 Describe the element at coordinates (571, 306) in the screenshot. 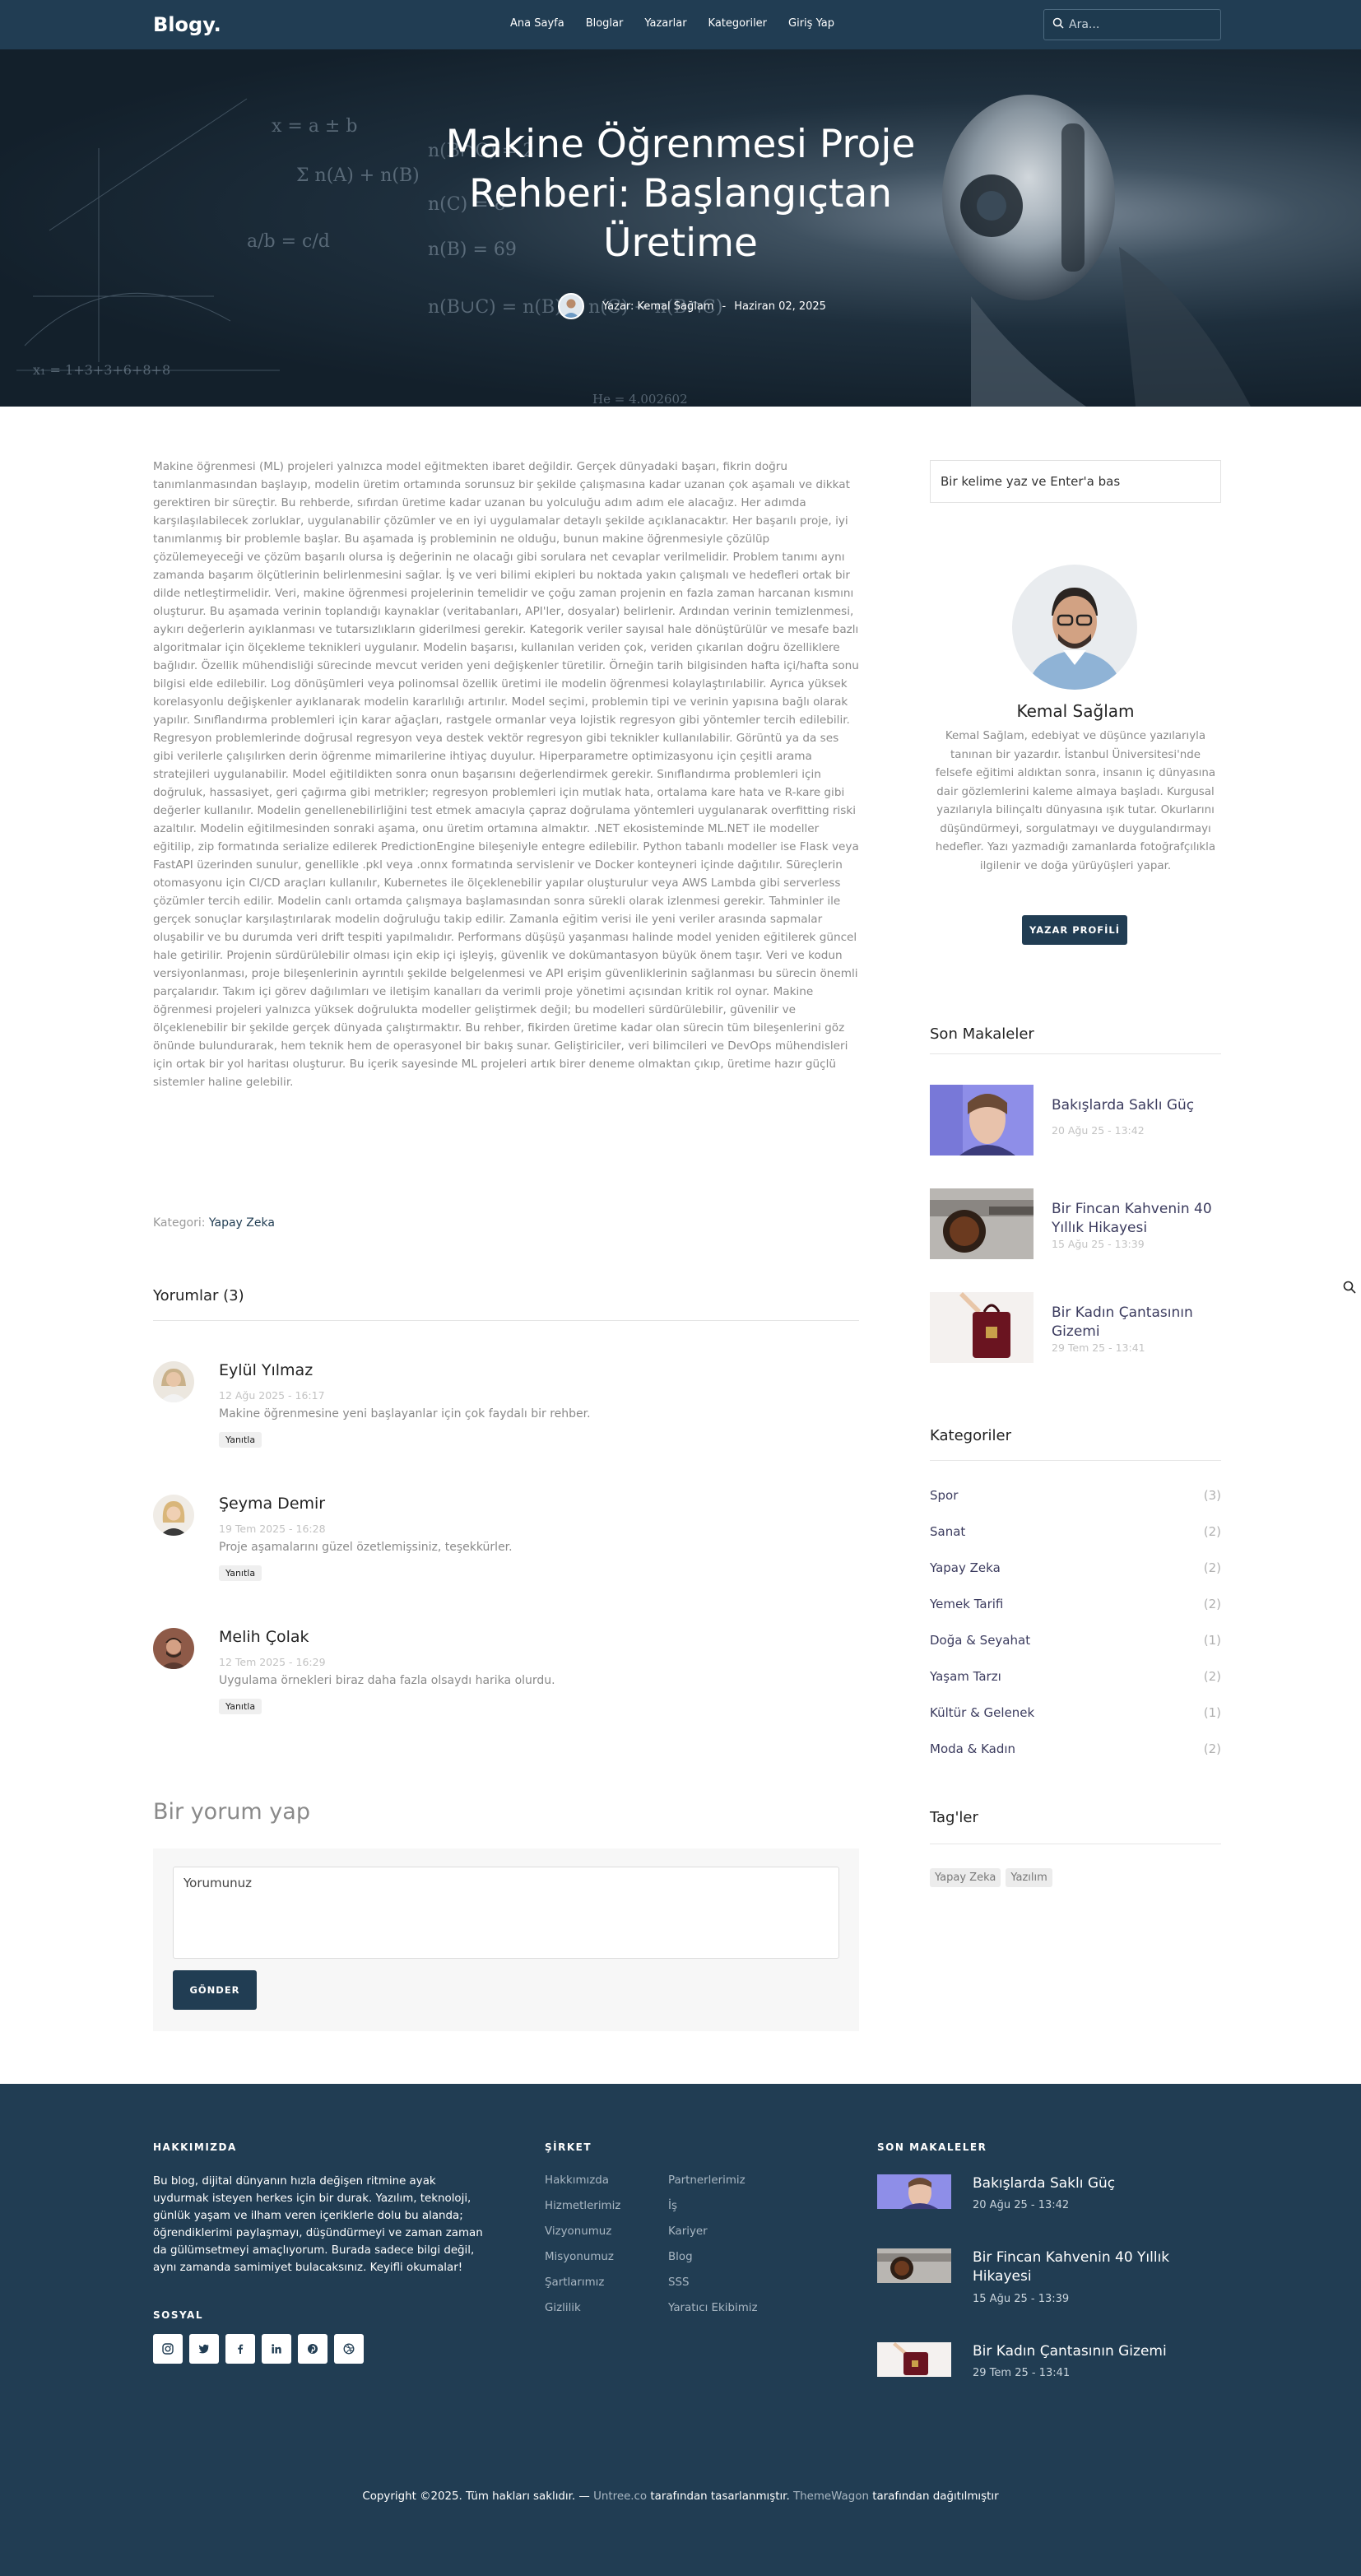

I see `author-avatar` at that location.